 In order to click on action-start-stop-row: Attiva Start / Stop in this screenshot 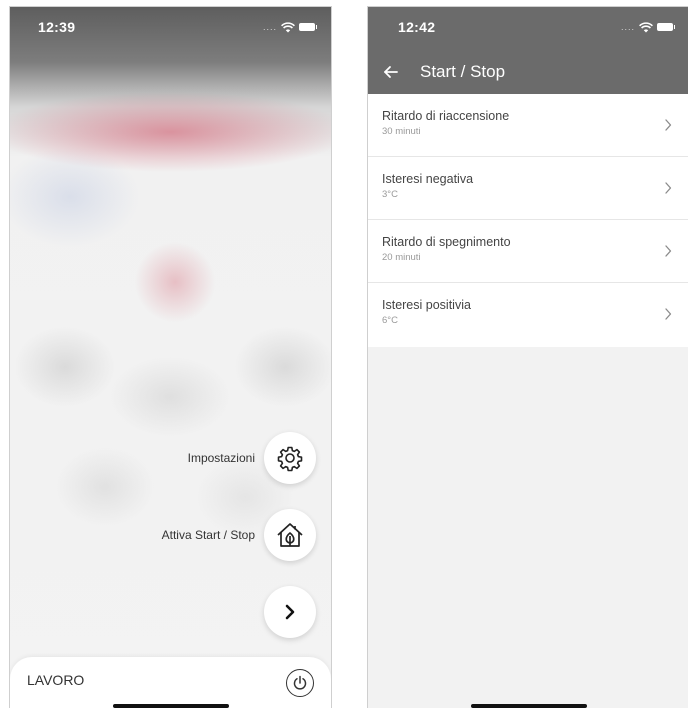, I will do `click(239, 535)`.